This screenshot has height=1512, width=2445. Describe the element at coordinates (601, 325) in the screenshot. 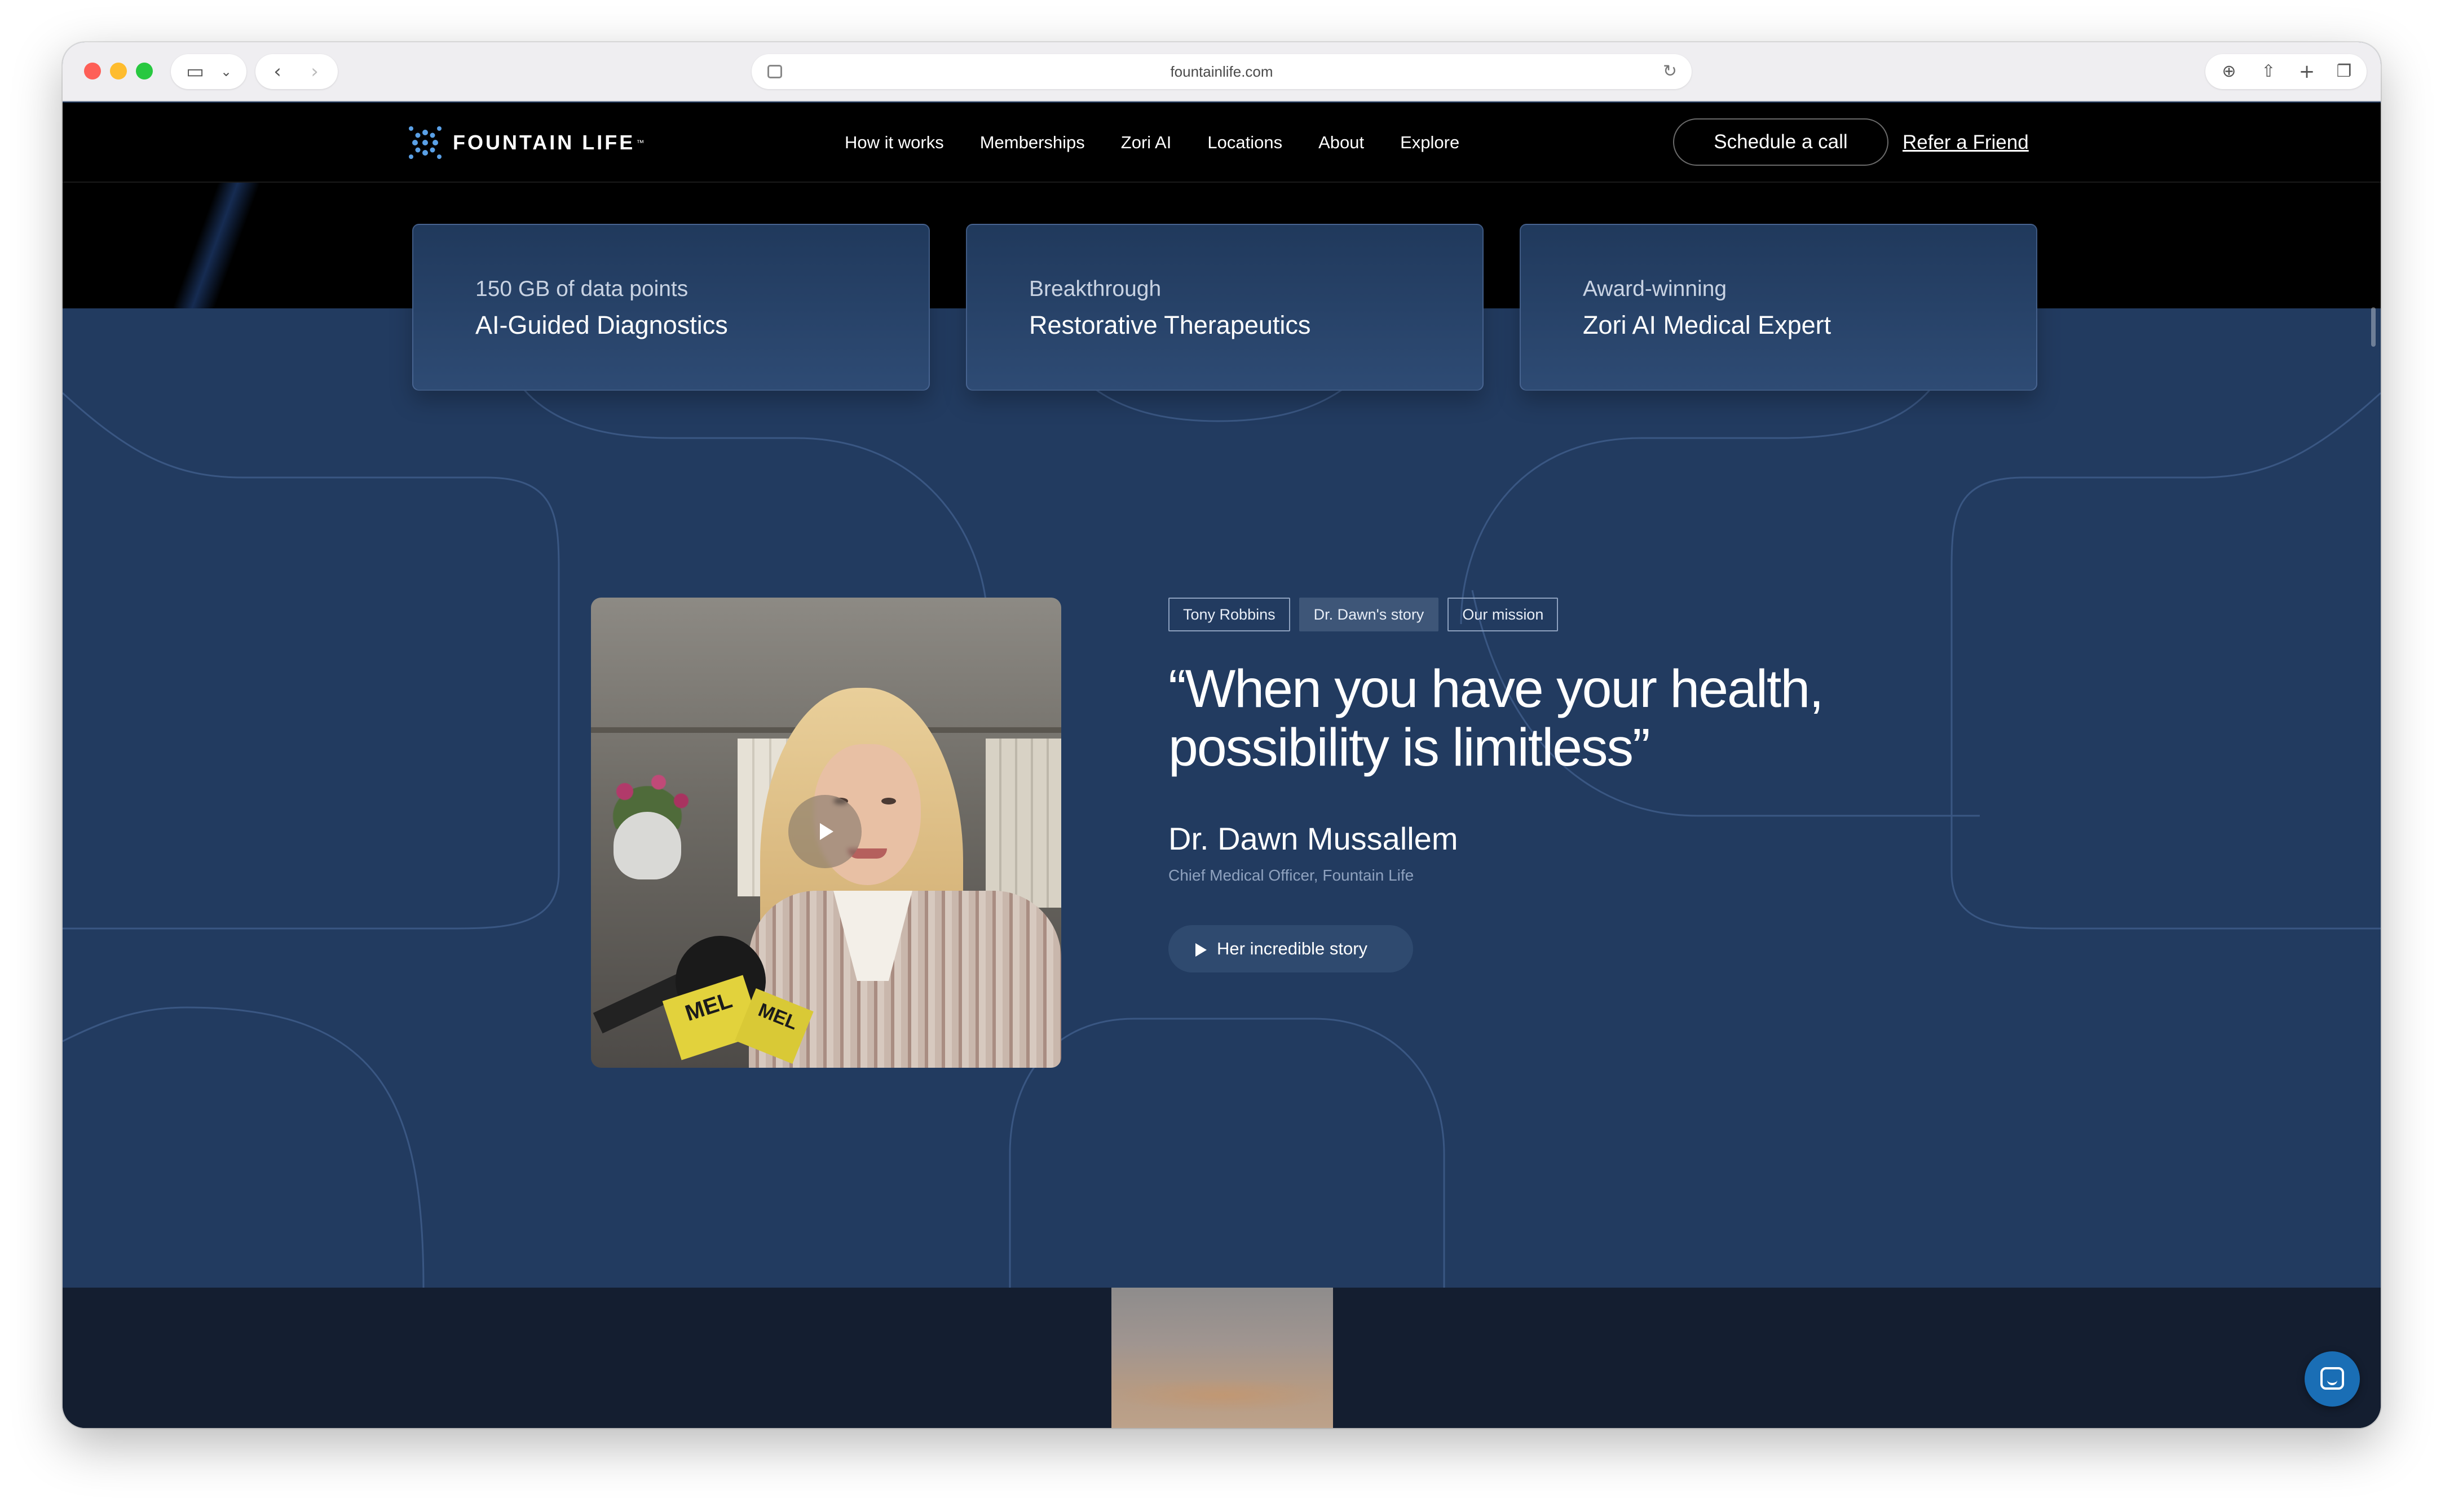

I see `feature-card-title: AI-Guided Diagnostics` at that location.